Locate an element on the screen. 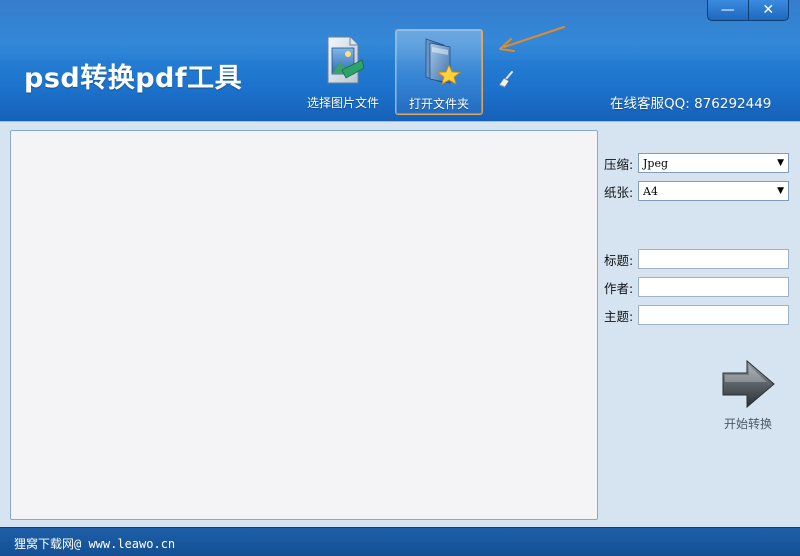  paper-label: 纸张: is located at coordinates (619, 192).